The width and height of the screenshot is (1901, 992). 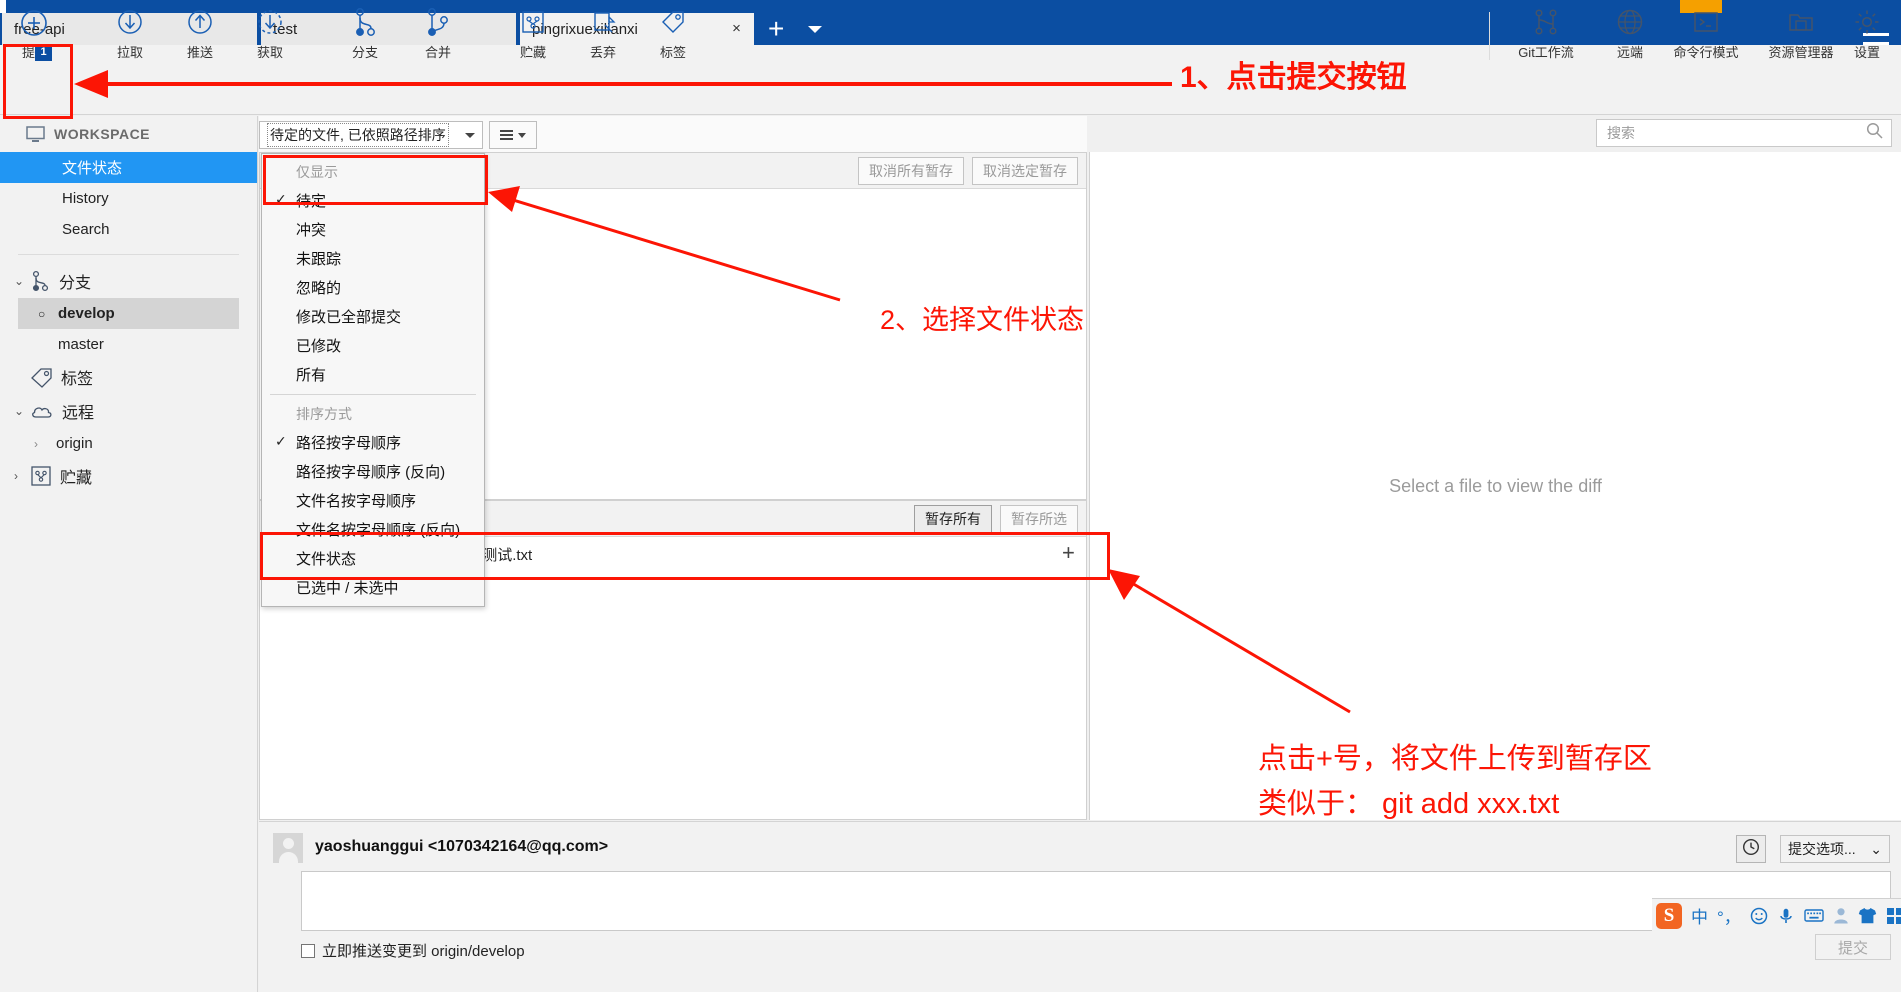 What do you see at coordinates (1759, 916) in the screenshot?
I see `smiley-icon` at bounding box center [1759, 916].